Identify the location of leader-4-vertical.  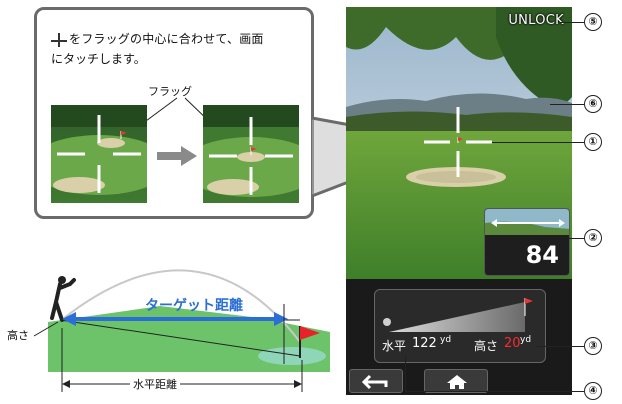
(405, 373).